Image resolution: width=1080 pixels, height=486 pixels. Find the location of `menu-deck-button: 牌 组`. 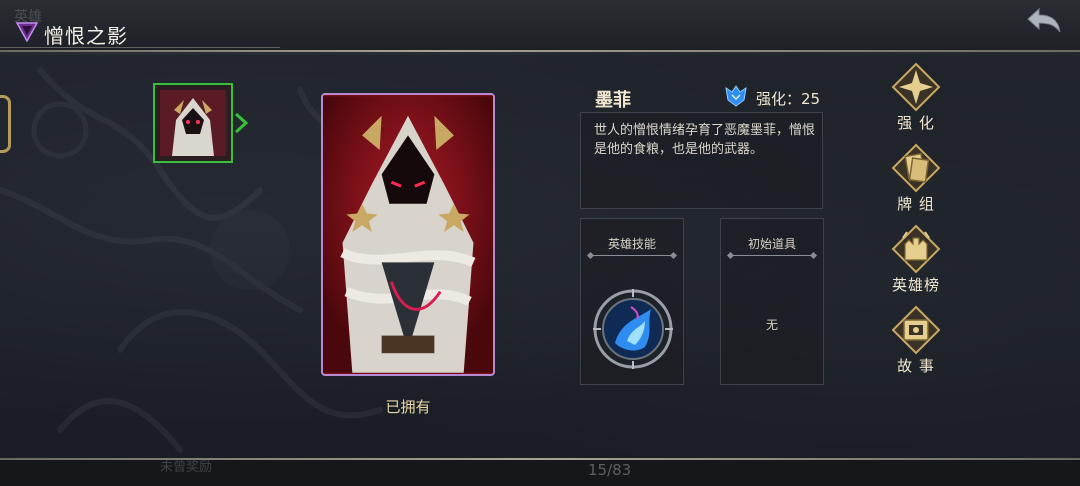

menu-deck-button: 牌 组 is located at coordinates (916, 179).